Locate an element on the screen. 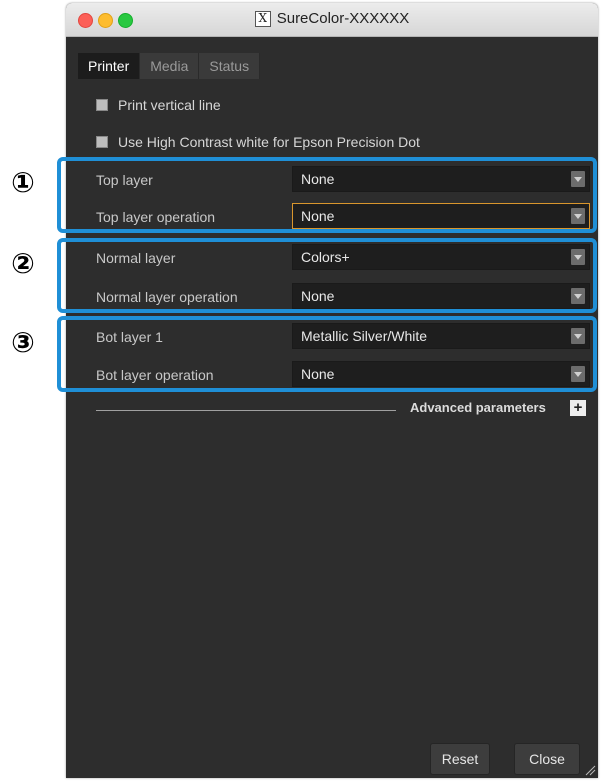 The width and height of the screenshot is (602, 781). bot-layer-operation-row: Bot layer operation : None is located at coordinates (344, 376).